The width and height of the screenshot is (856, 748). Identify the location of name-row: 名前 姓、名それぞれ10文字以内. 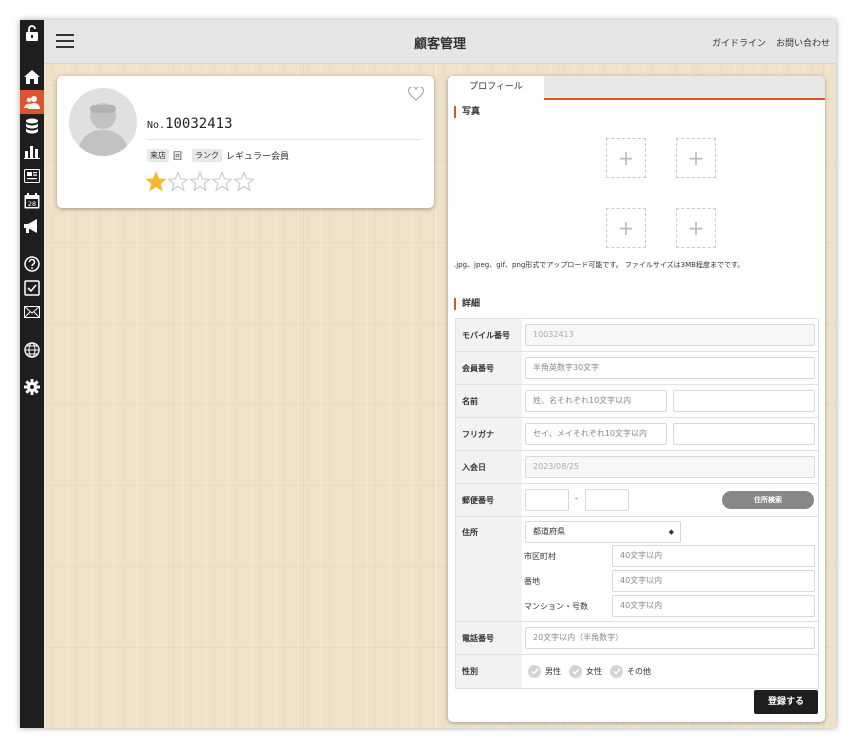
(637, 401).